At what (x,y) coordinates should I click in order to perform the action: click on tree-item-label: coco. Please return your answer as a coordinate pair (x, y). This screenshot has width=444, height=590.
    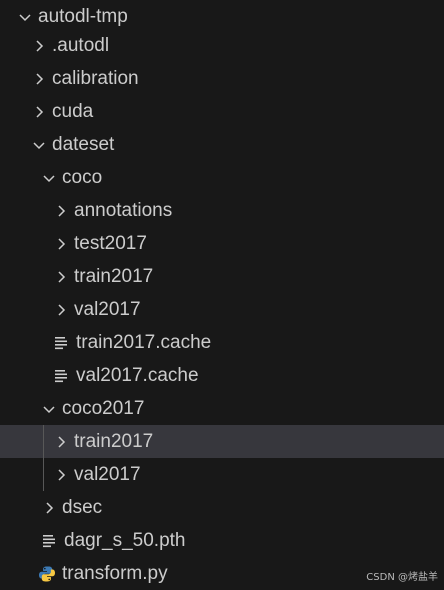
    Looking at the image, I should click on (82, 177).